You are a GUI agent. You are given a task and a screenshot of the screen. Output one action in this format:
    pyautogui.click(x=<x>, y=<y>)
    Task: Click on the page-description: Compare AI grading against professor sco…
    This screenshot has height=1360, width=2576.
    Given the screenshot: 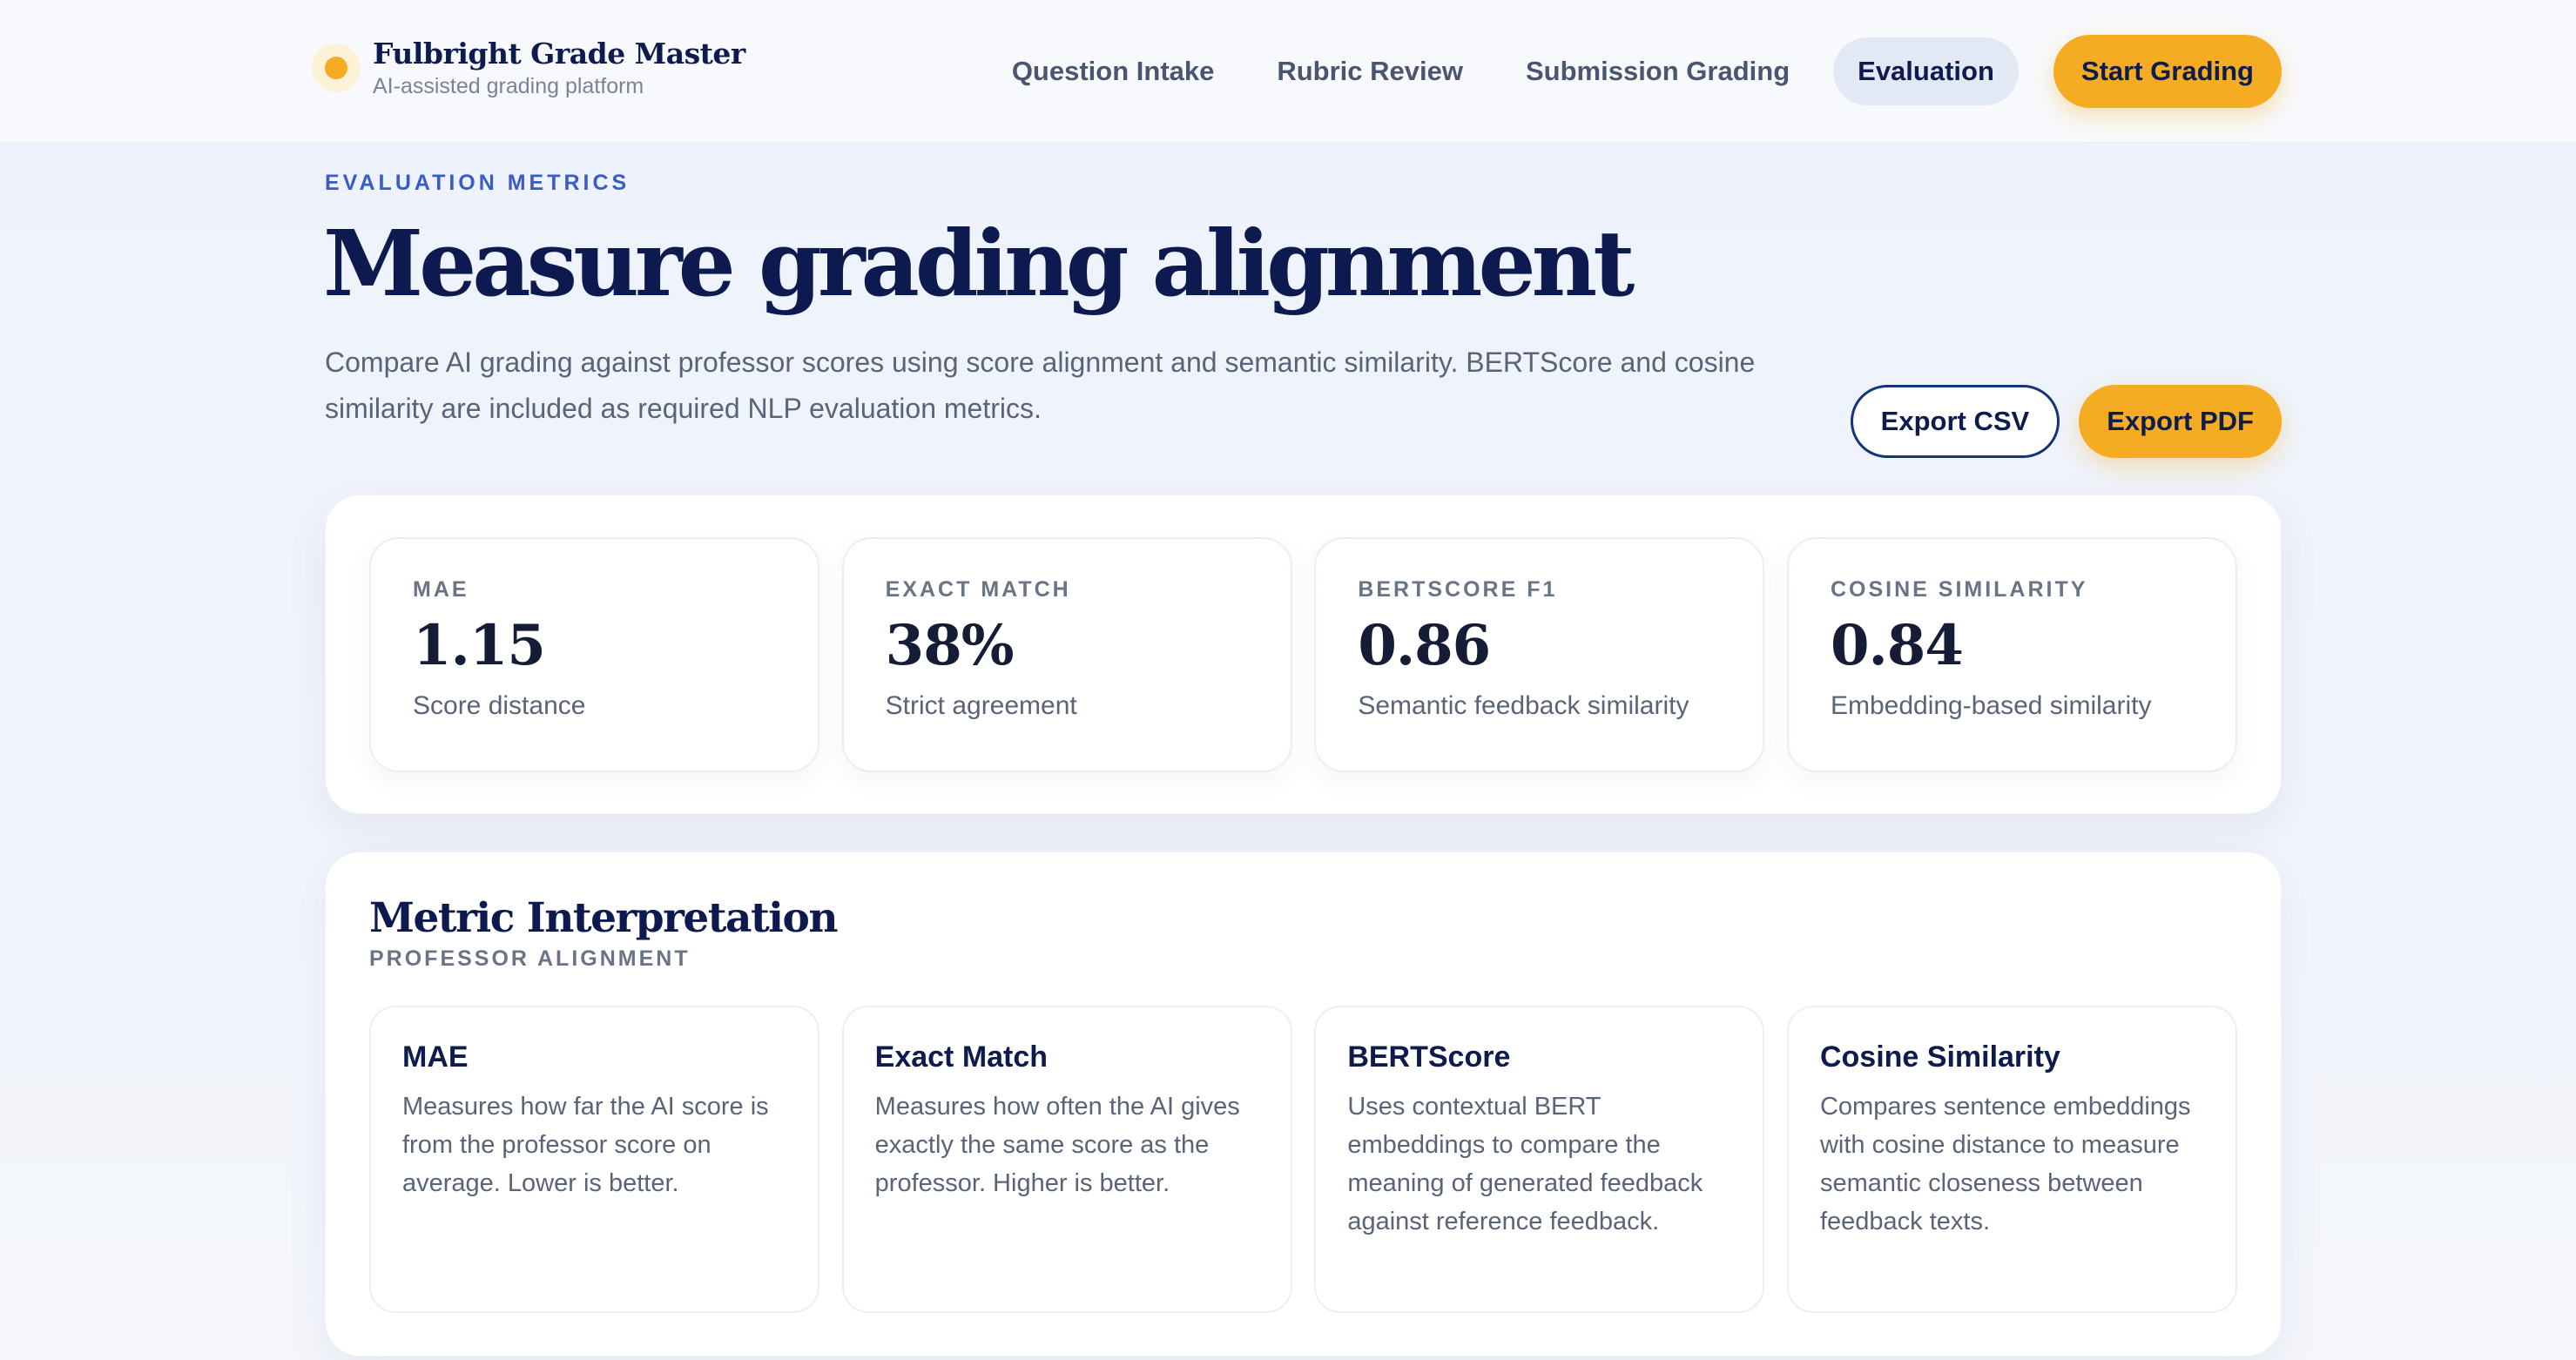 What is the action you would take?
    pyautogui.click(x=1040, y=385)
    